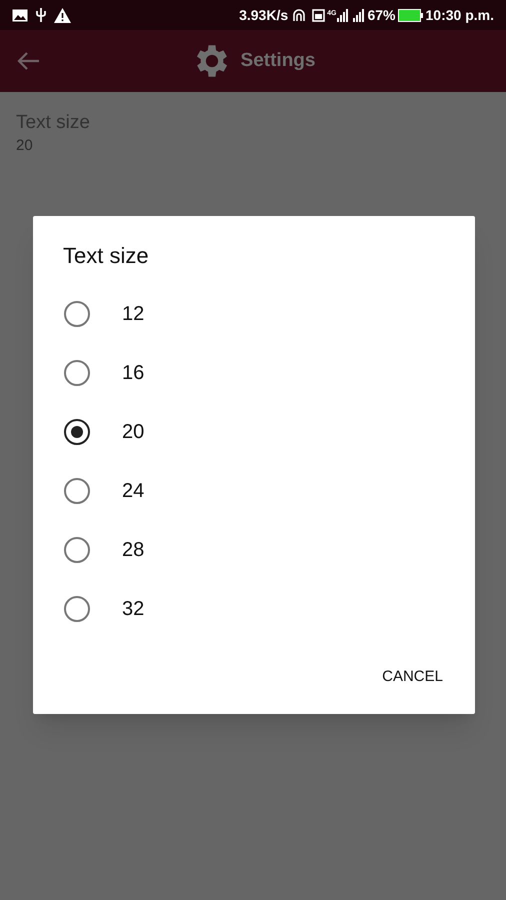  Describe the element at coordinates (381, 15) in the screenshot. I see `battery-percent: 67%` at that location.